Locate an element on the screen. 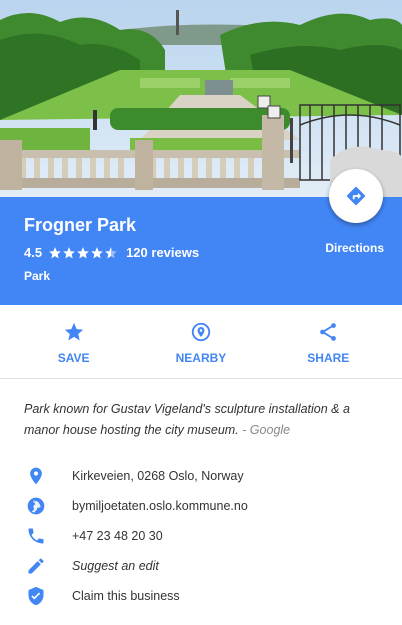  shield-check-icon is located at coordinates (36, 596).